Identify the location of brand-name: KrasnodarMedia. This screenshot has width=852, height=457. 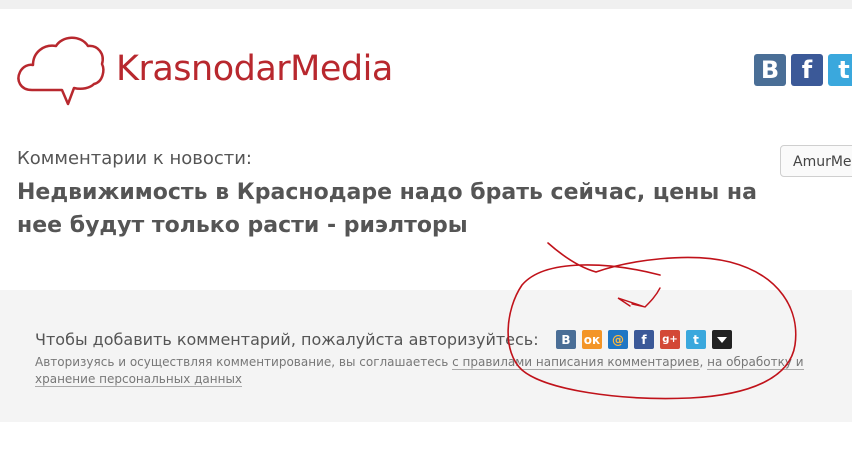
(254, 69).